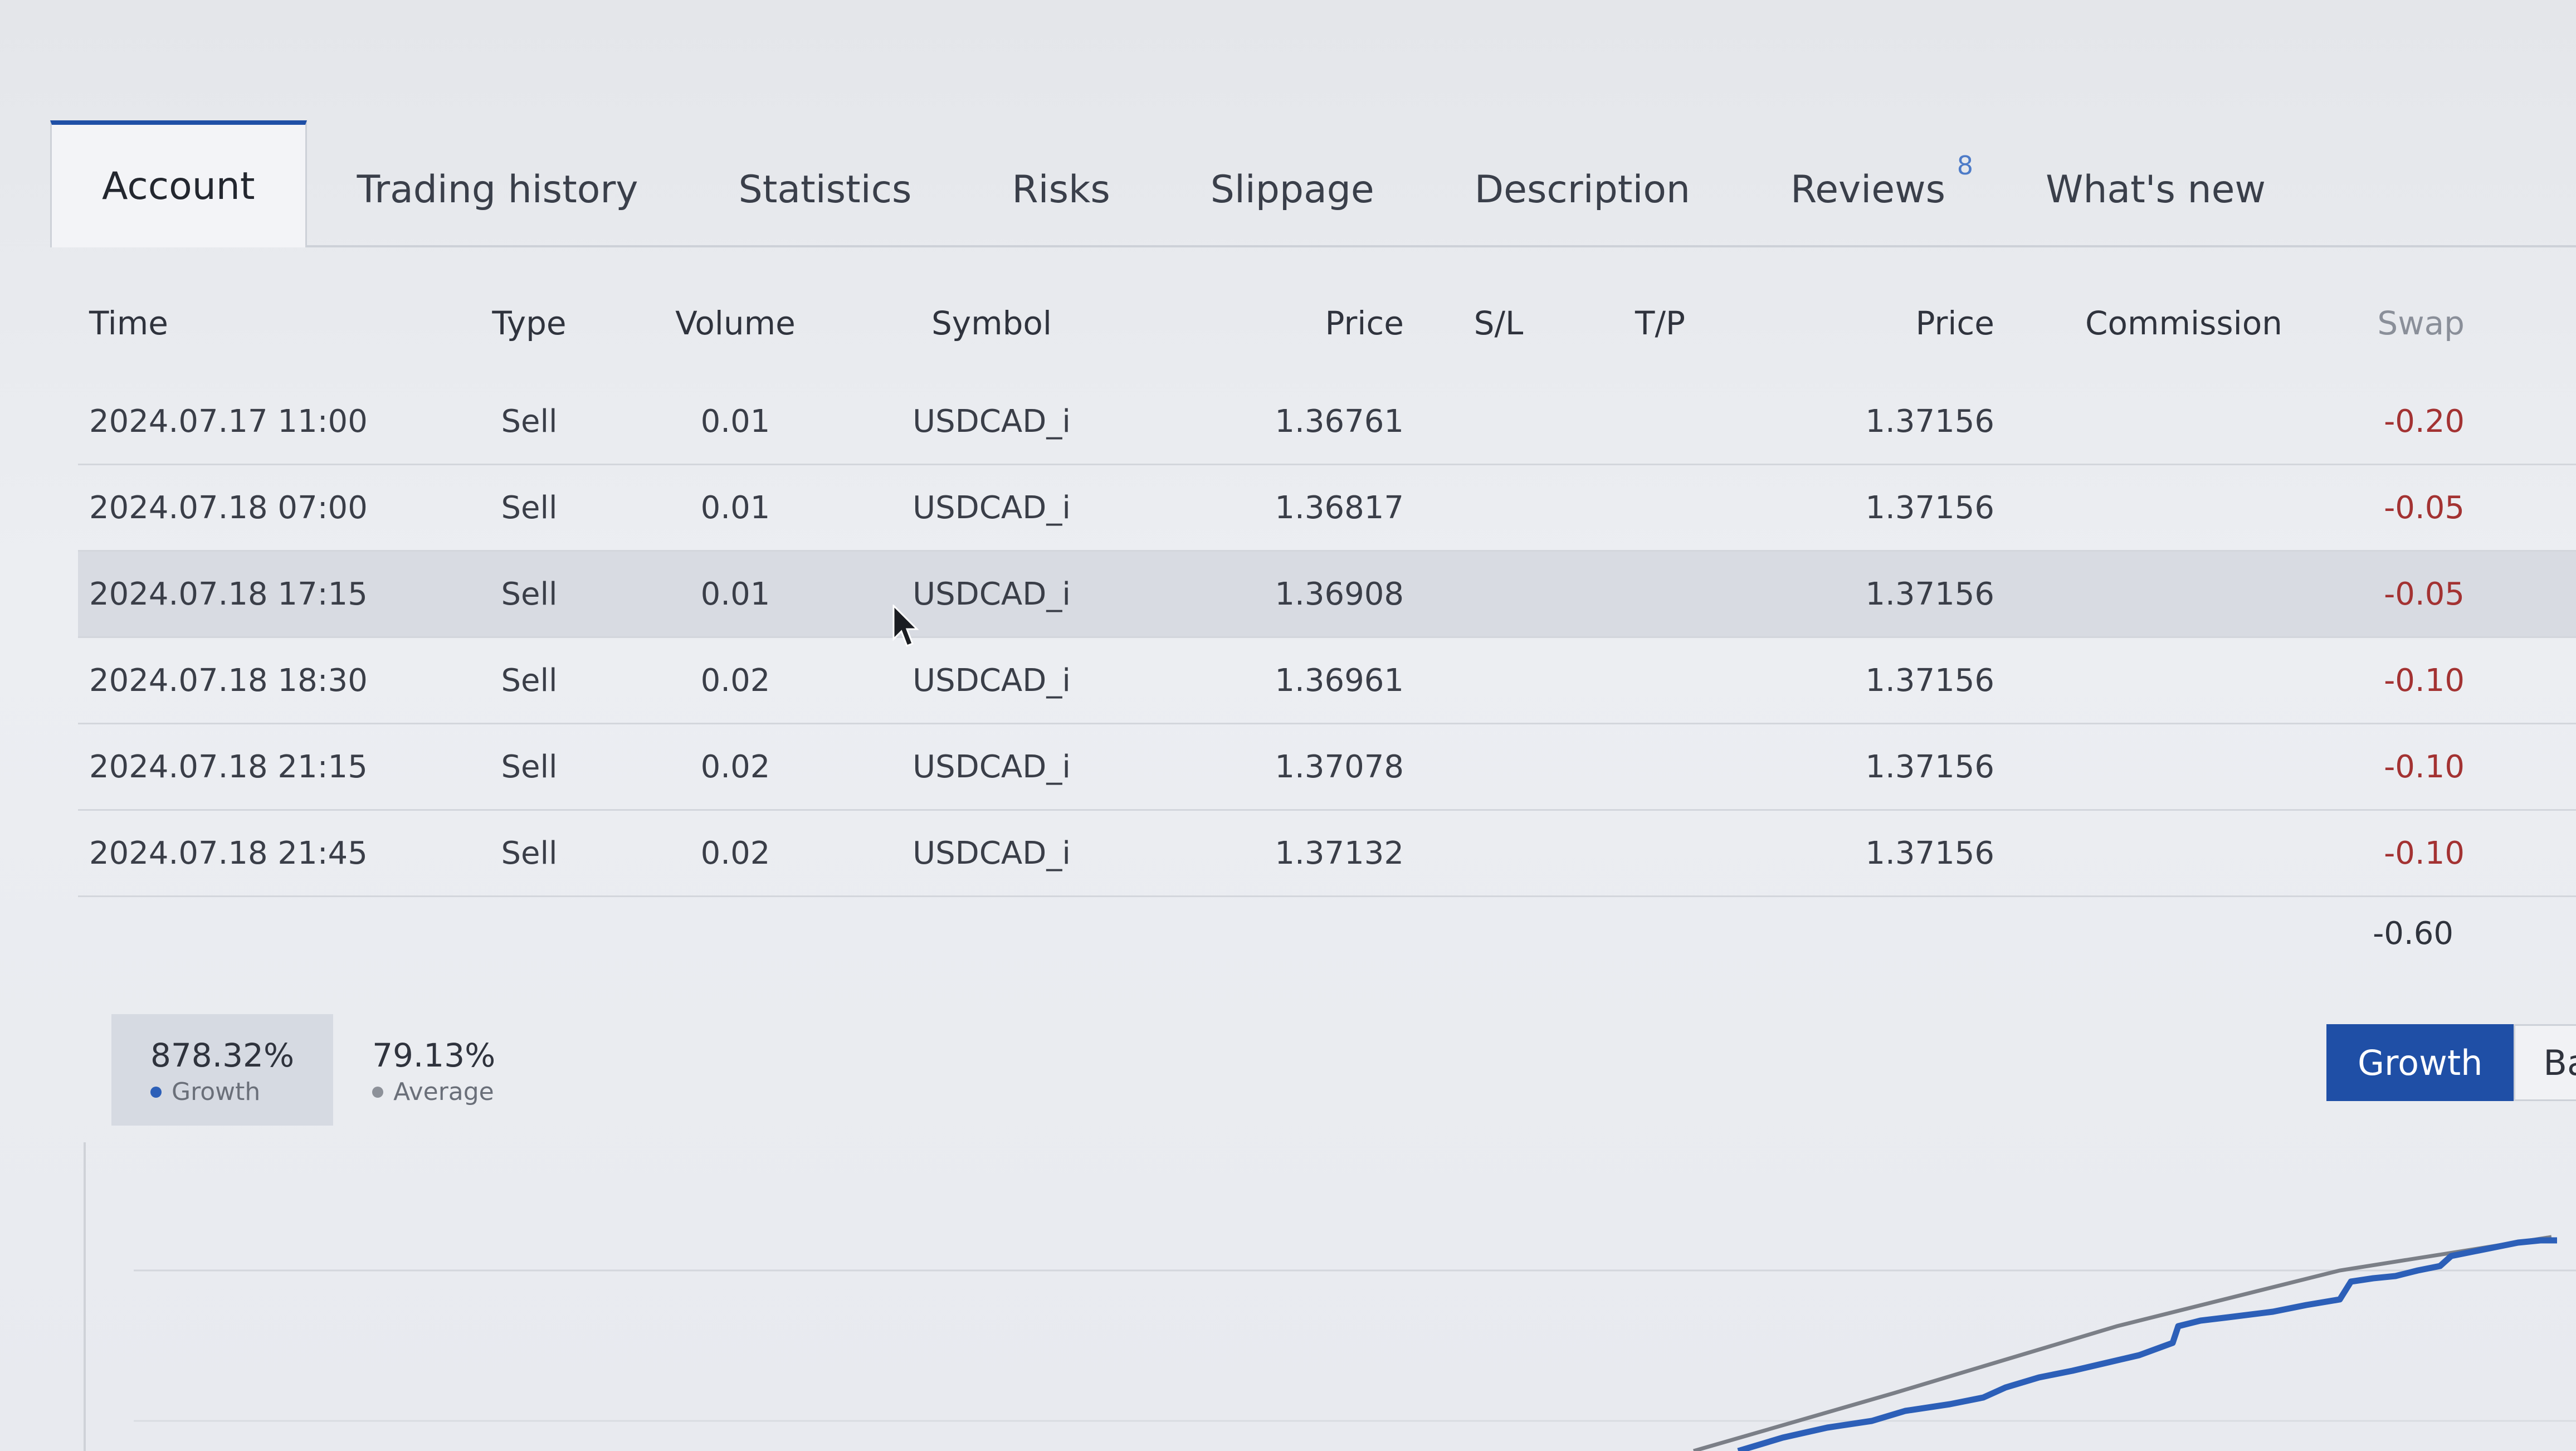 Image resolution: width=2576 pixels, height=1451 pixels. I want to click on tab-risks: Risks, so click(1061, 189).